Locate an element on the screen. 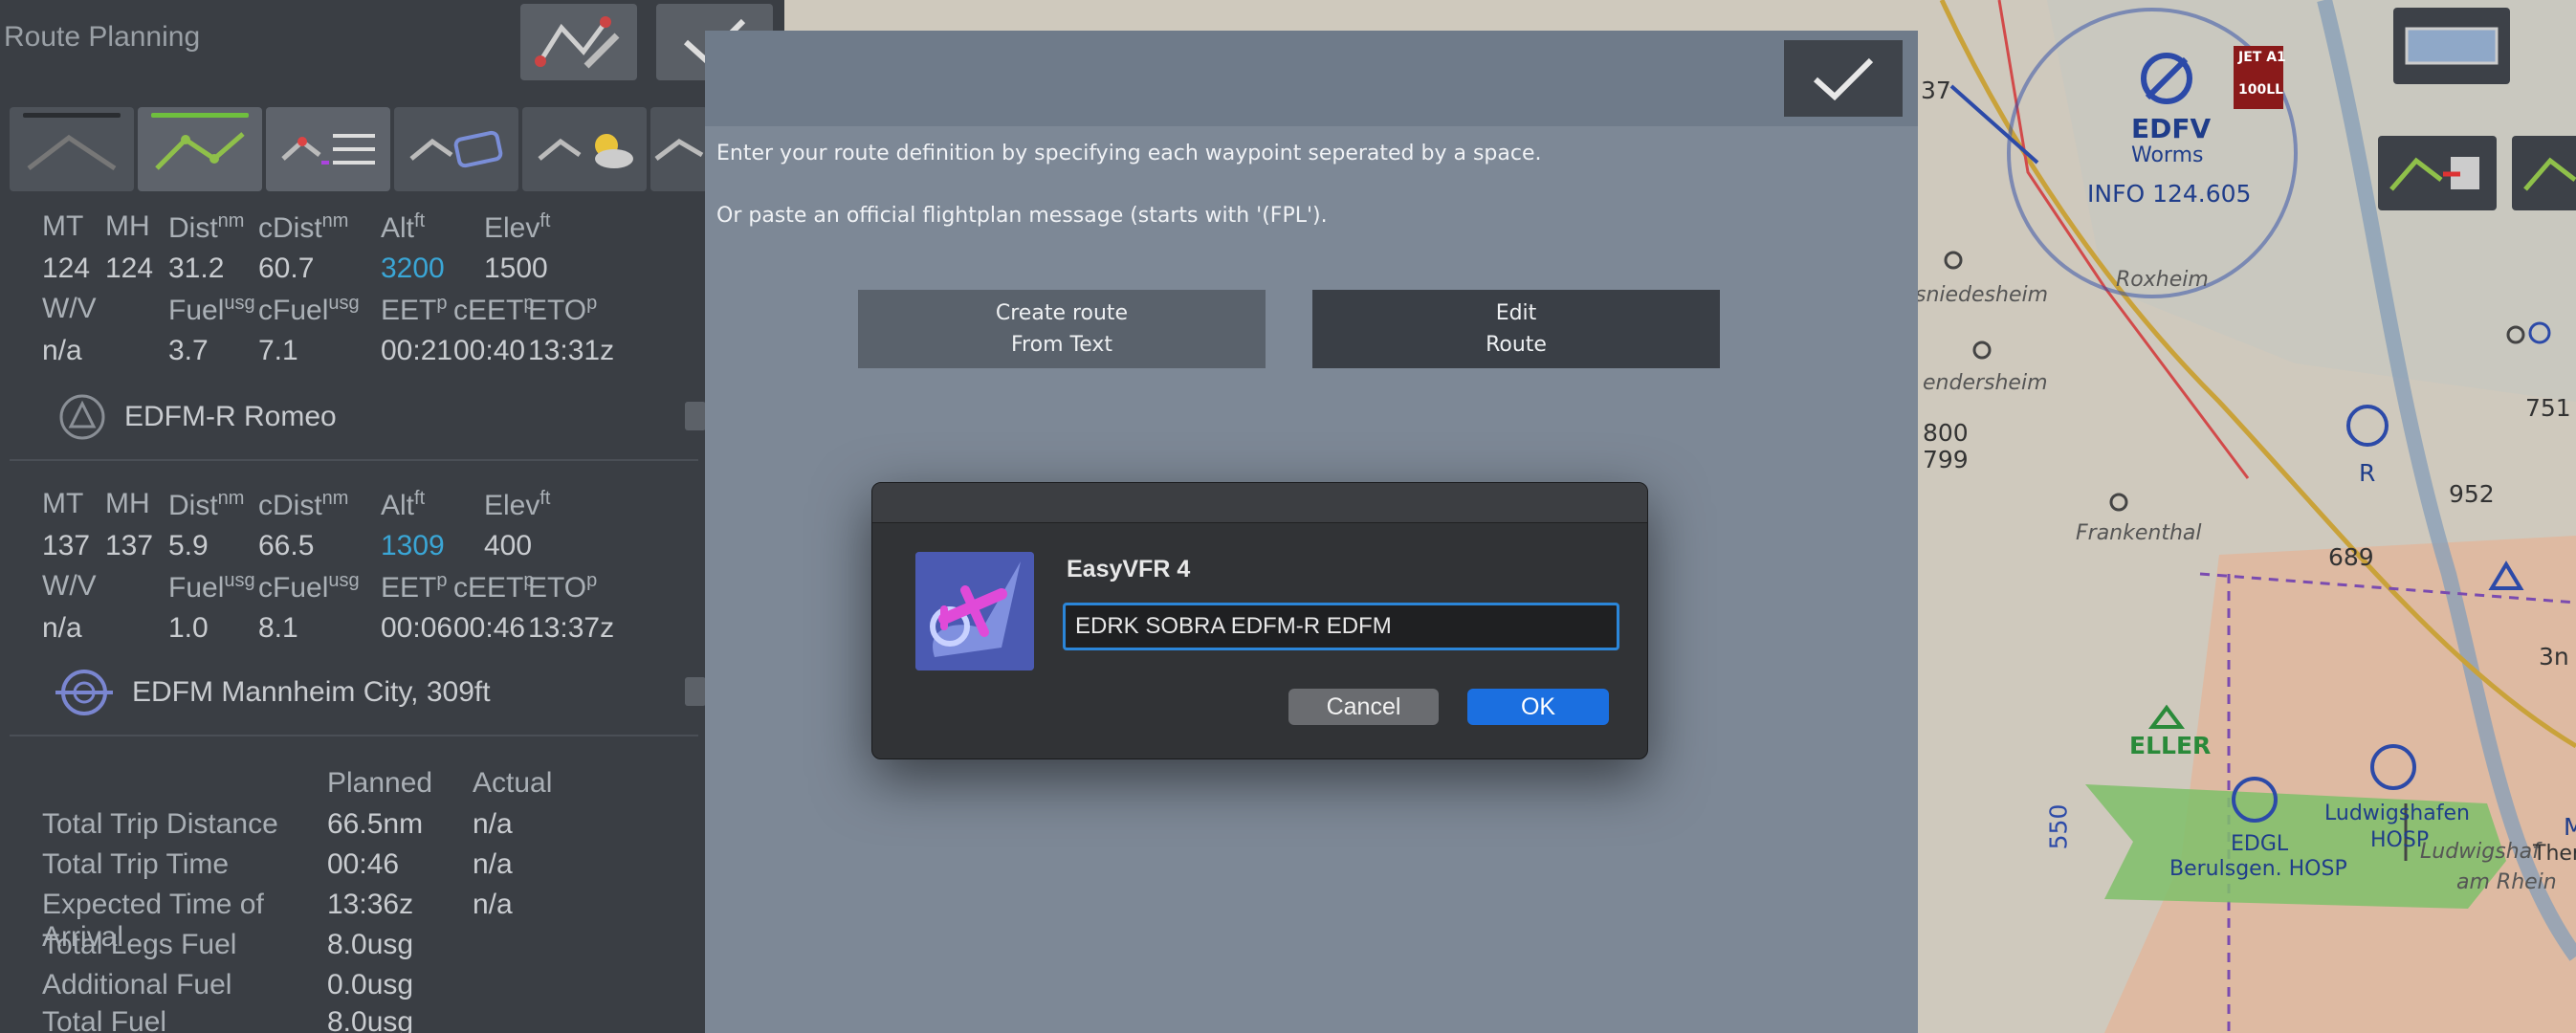 The width and height of the screenshot is (2576, 1033). summary-row: Total Legs Fuel 8.0usg is located at coordinates (258, 945).